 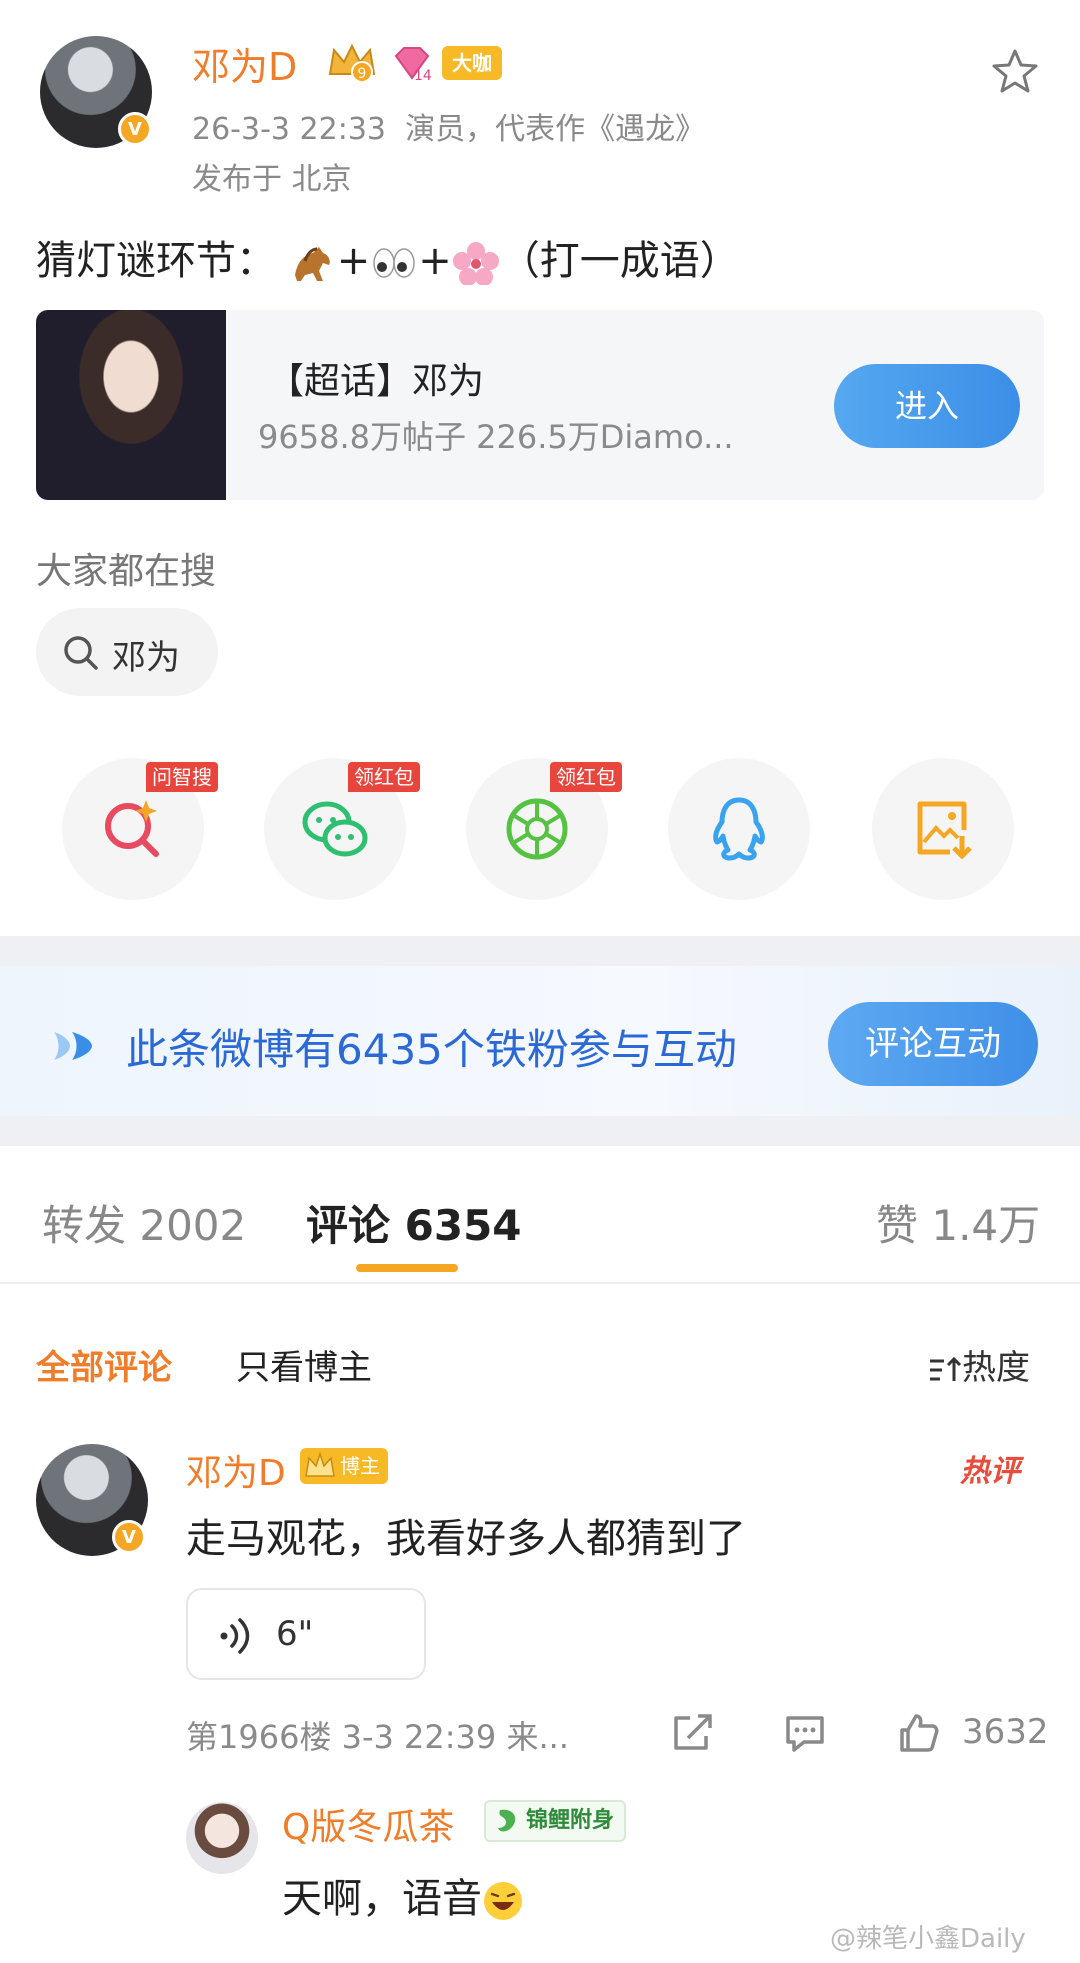 What do you see at coordinates (236, 1470) in the screenshot?
I see `commenter-name: 邓为D` at bounding box center [236, 1470].